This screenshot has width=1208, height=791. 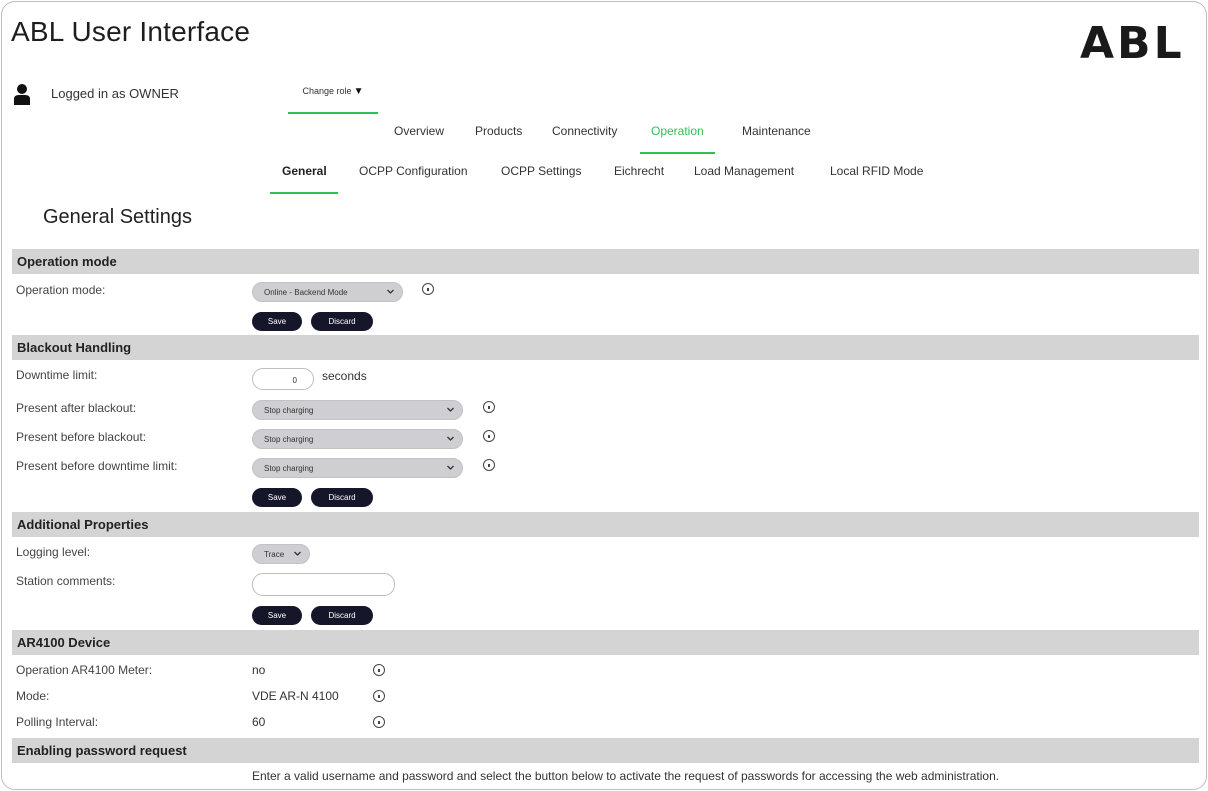 I want to click on tab-general: General, so click(x=304, y=179).